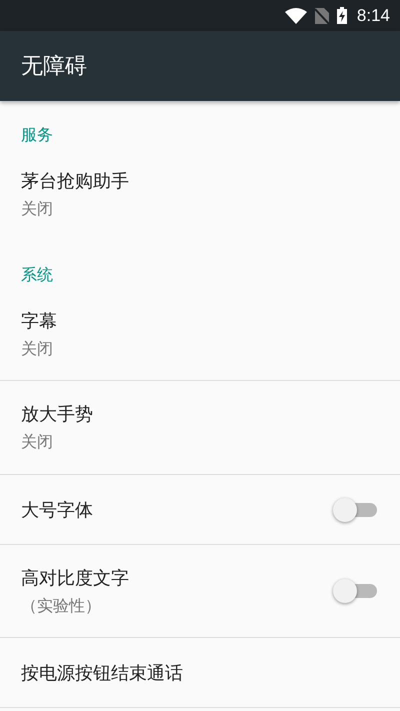  What do you see at coordinates (57, 510) in the screenshot?
I see `item-title: 大号字体` at bounding box center [57, 510].